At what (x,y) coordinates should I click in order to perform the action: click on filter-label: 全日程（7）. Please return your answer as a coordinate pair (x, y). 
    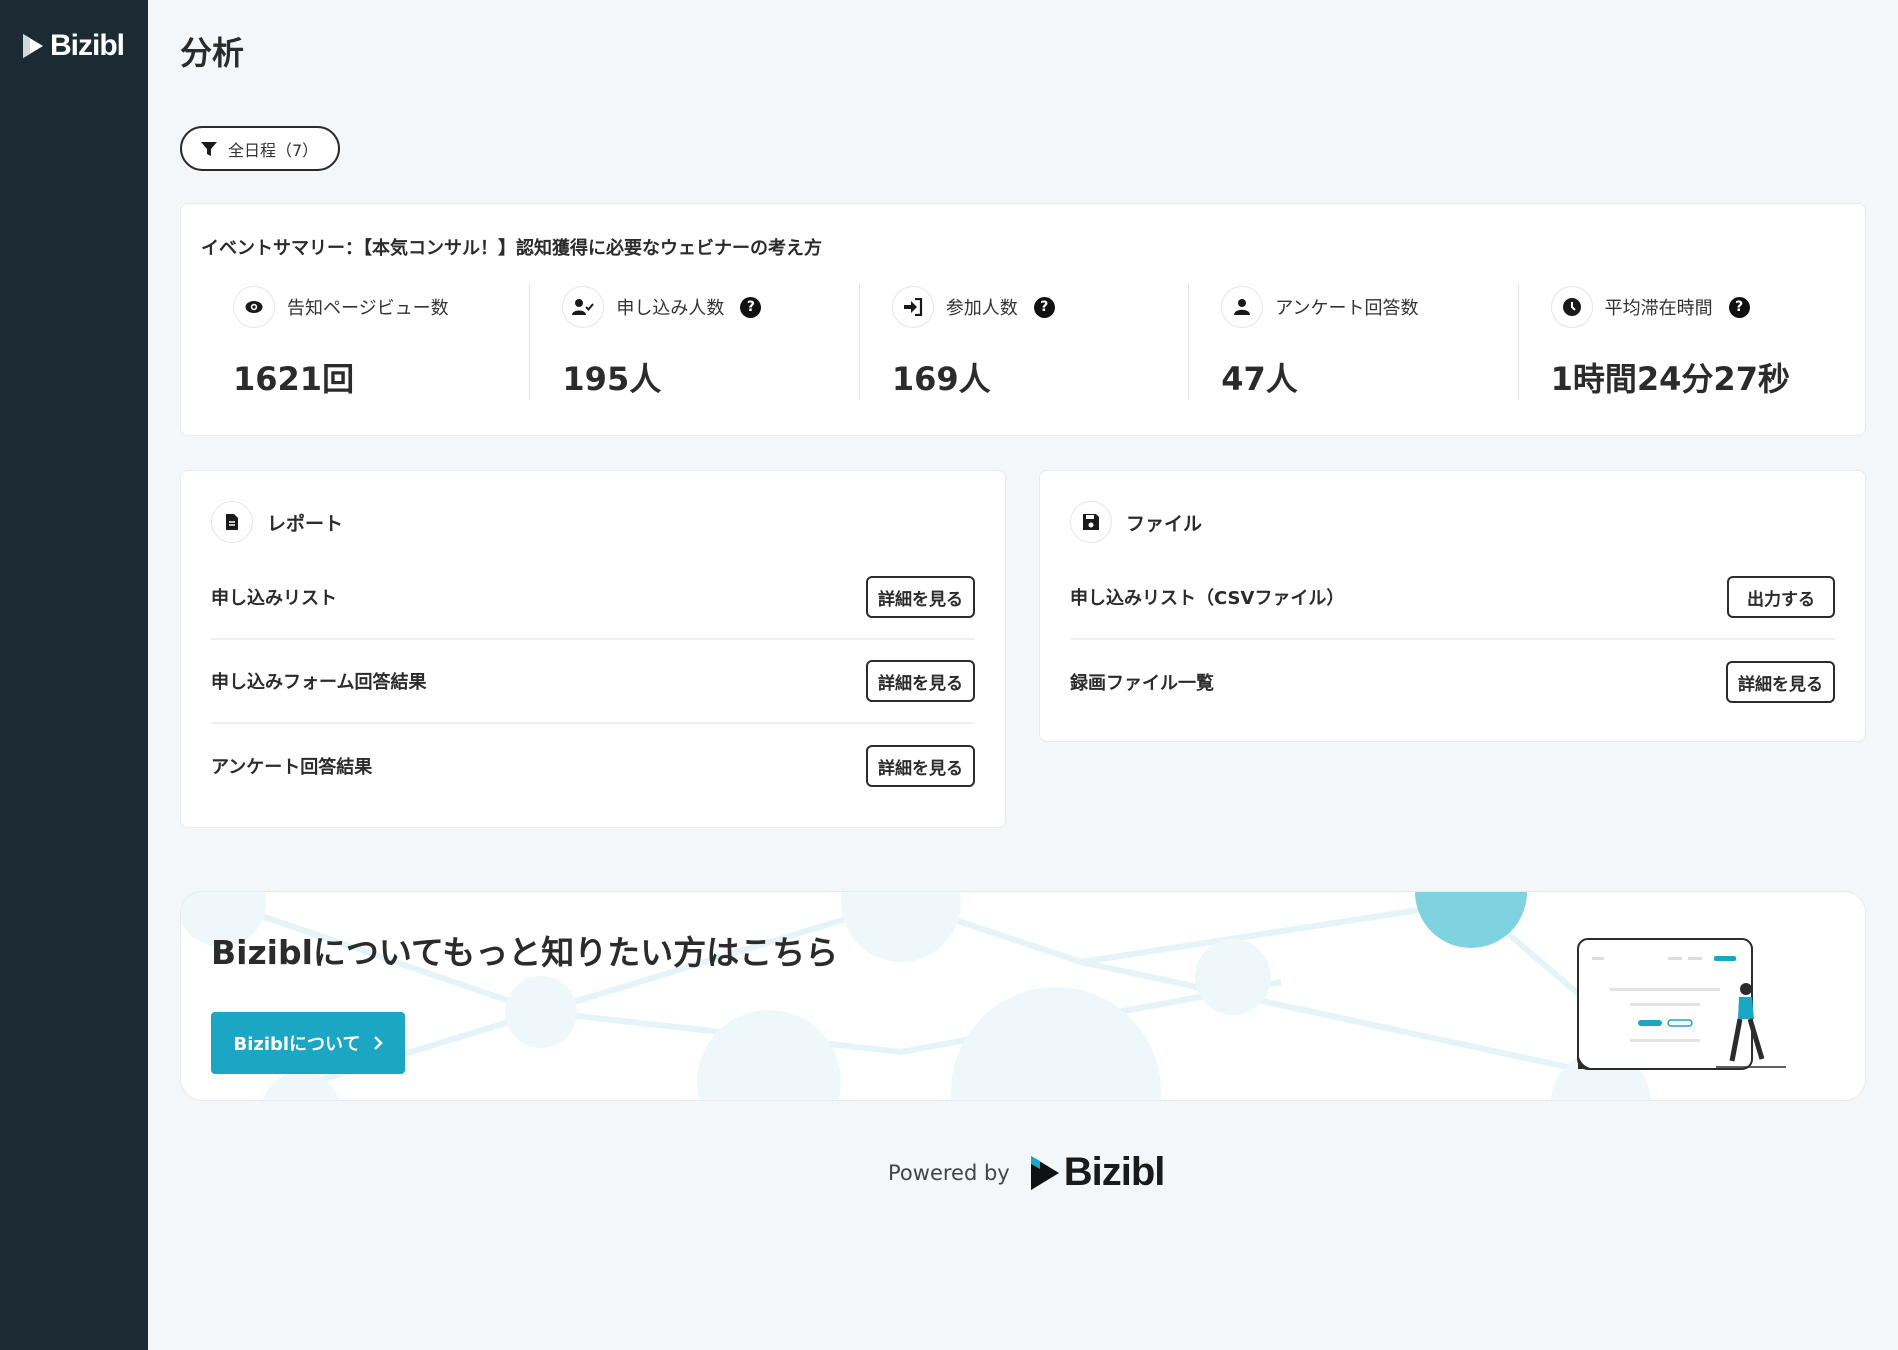
    Looking at the image, I should click on (273, 150).